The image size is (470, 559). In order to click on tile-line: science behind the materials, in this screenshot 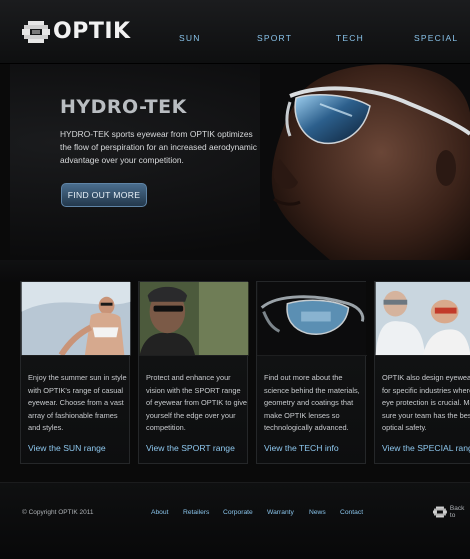, I will do `click(312, 390)`.